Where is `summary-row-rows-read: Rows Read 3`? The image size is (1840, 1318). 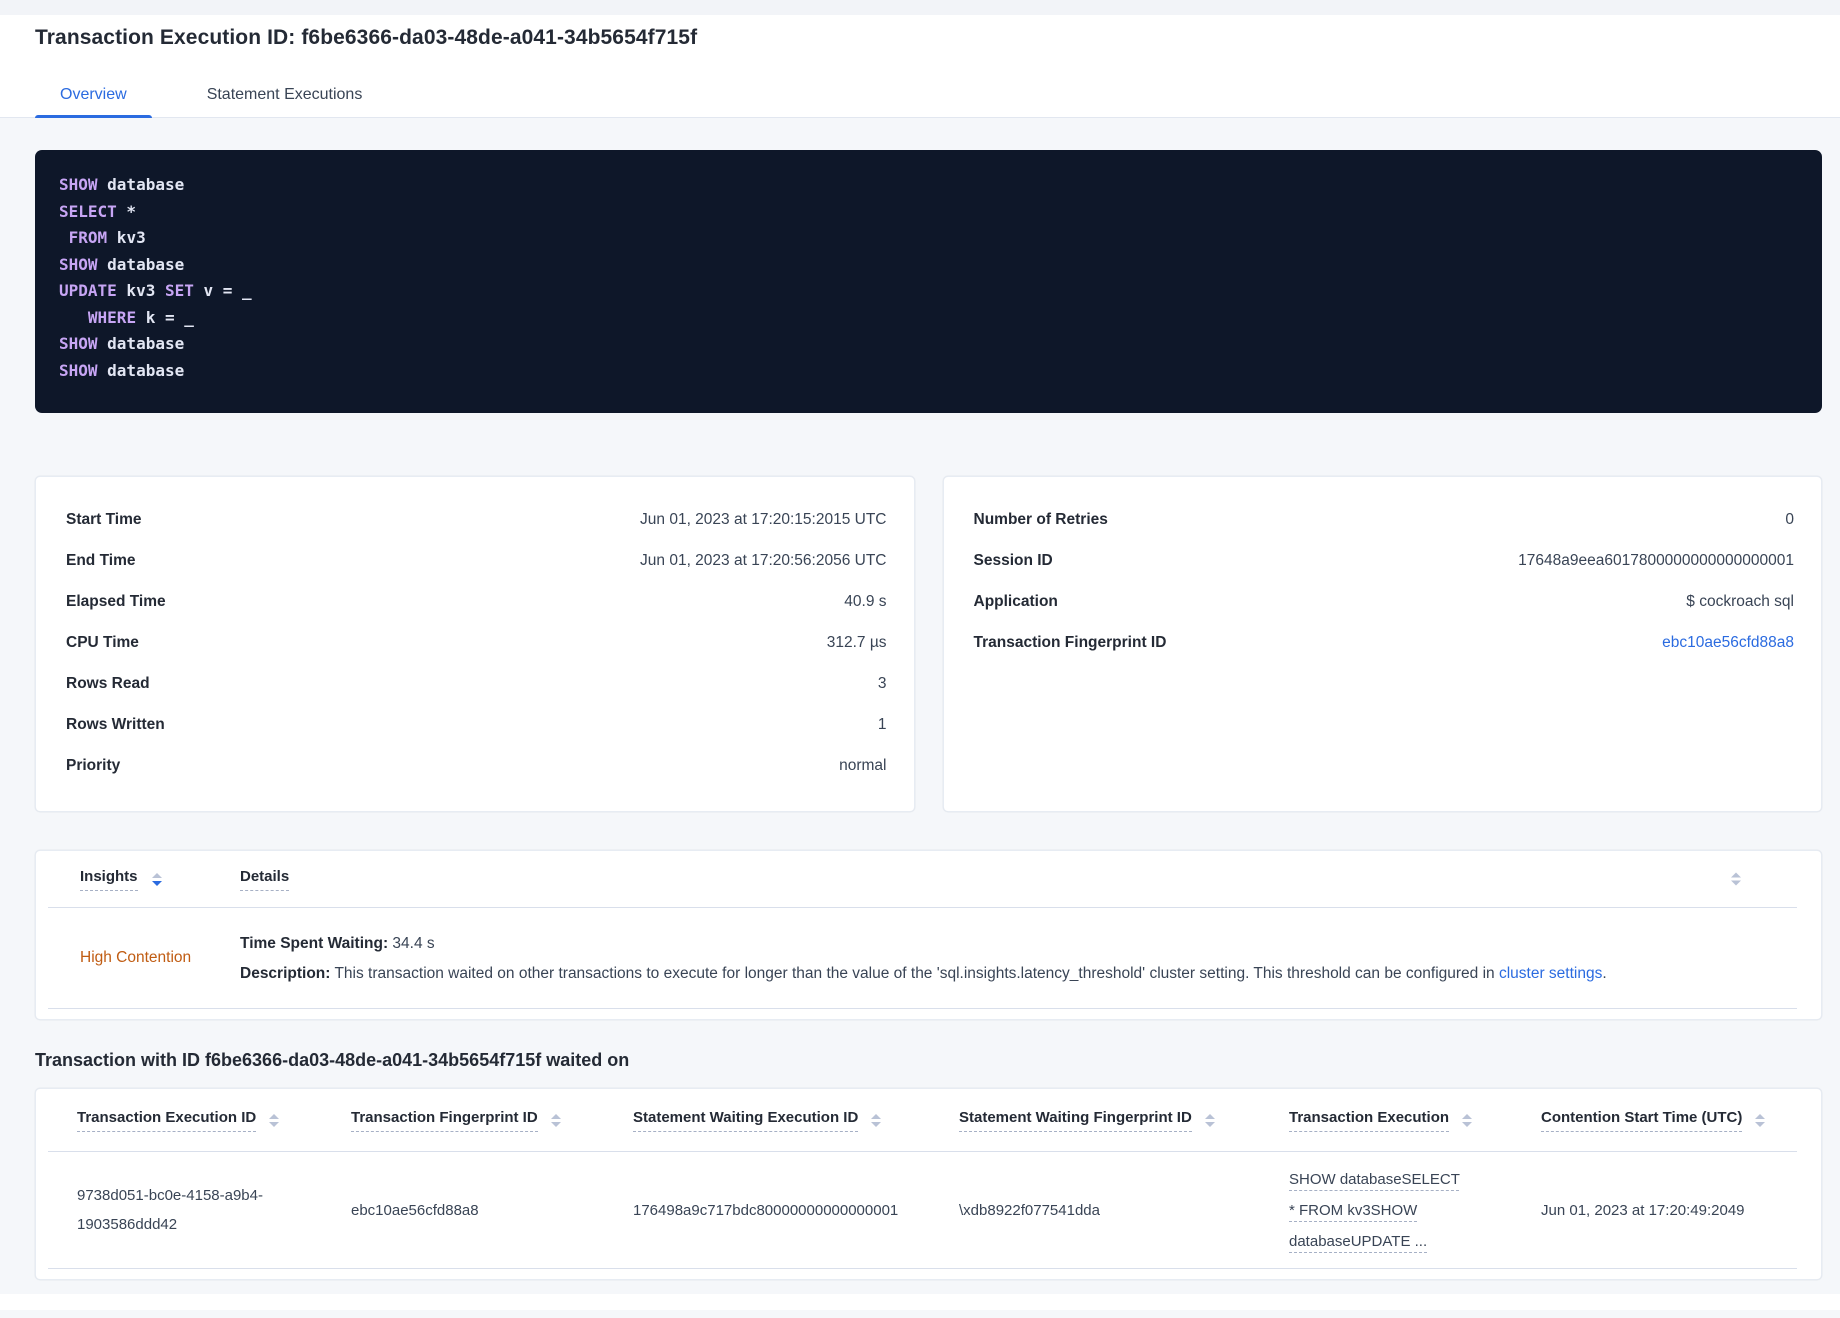 summary-row-rows-read: Rows Read 3 is located at coordinates (476, 683).